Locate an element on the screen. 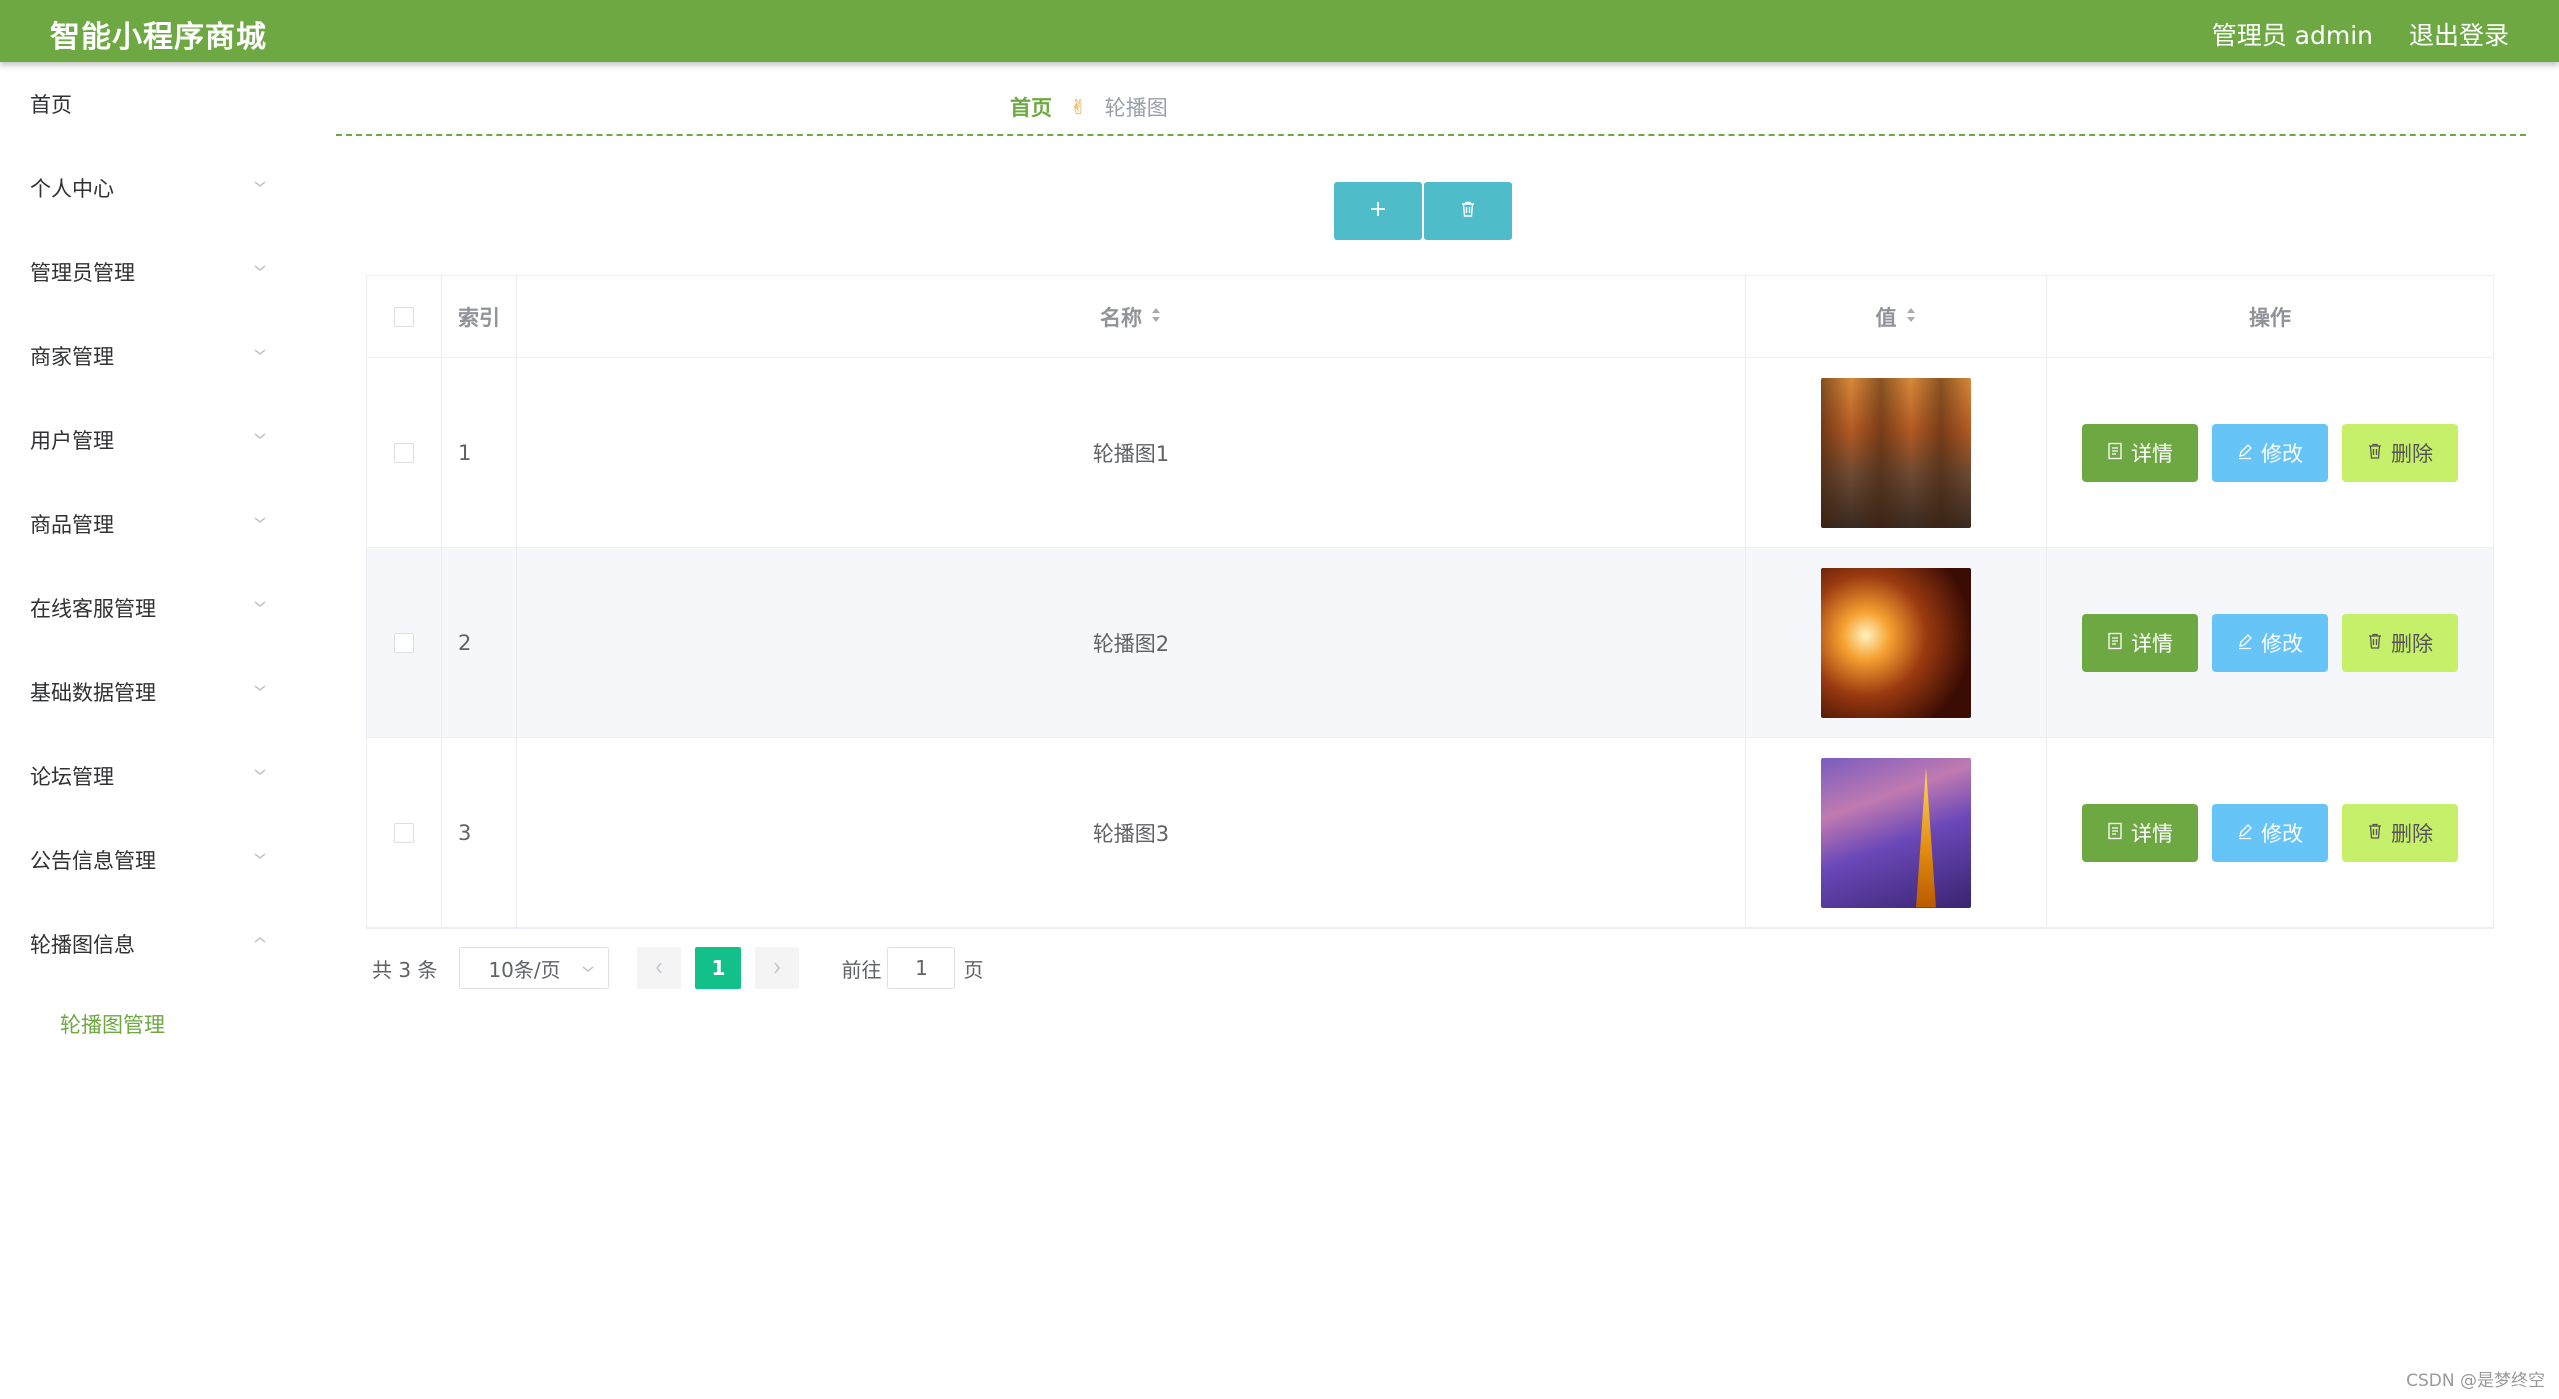  plus-icon is located at coordinates (1378, 211).